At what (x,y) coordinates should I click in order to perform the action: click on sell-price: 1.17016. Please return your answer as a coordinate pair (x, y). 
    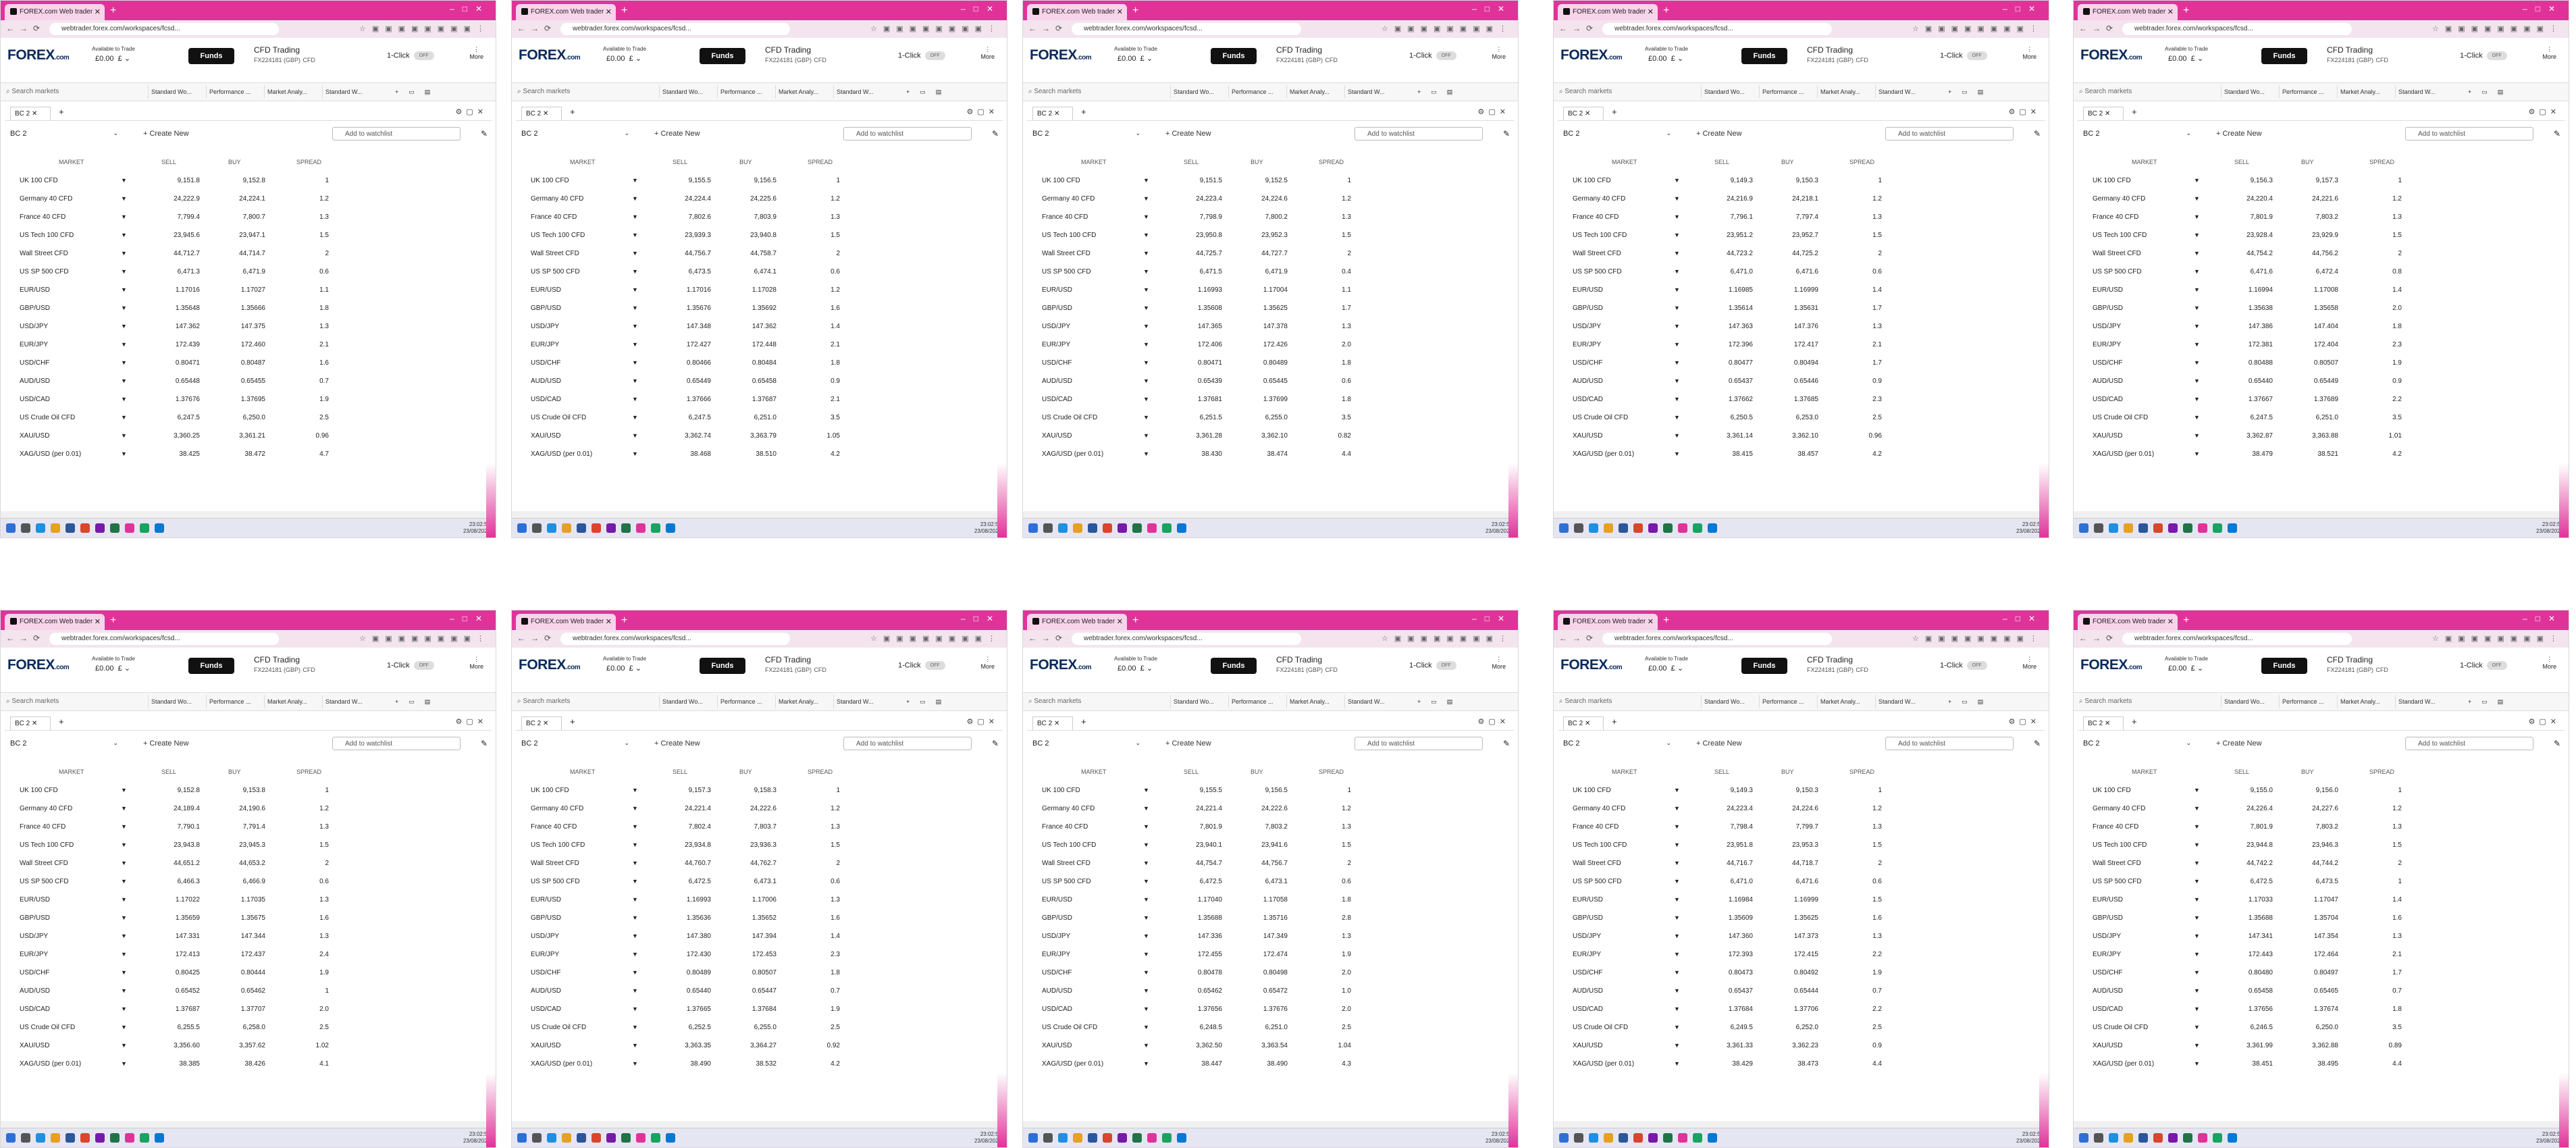
    Looking at the image, I should click on (171, 290).